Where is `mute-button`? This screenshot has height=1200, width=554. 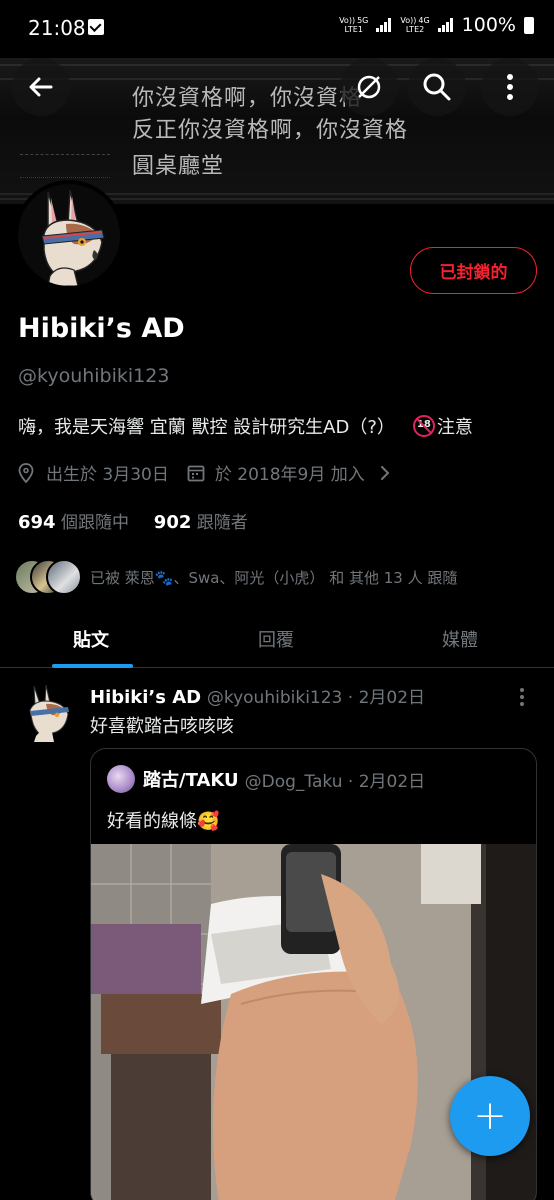
mute-button is located at coordinates (369, 87).